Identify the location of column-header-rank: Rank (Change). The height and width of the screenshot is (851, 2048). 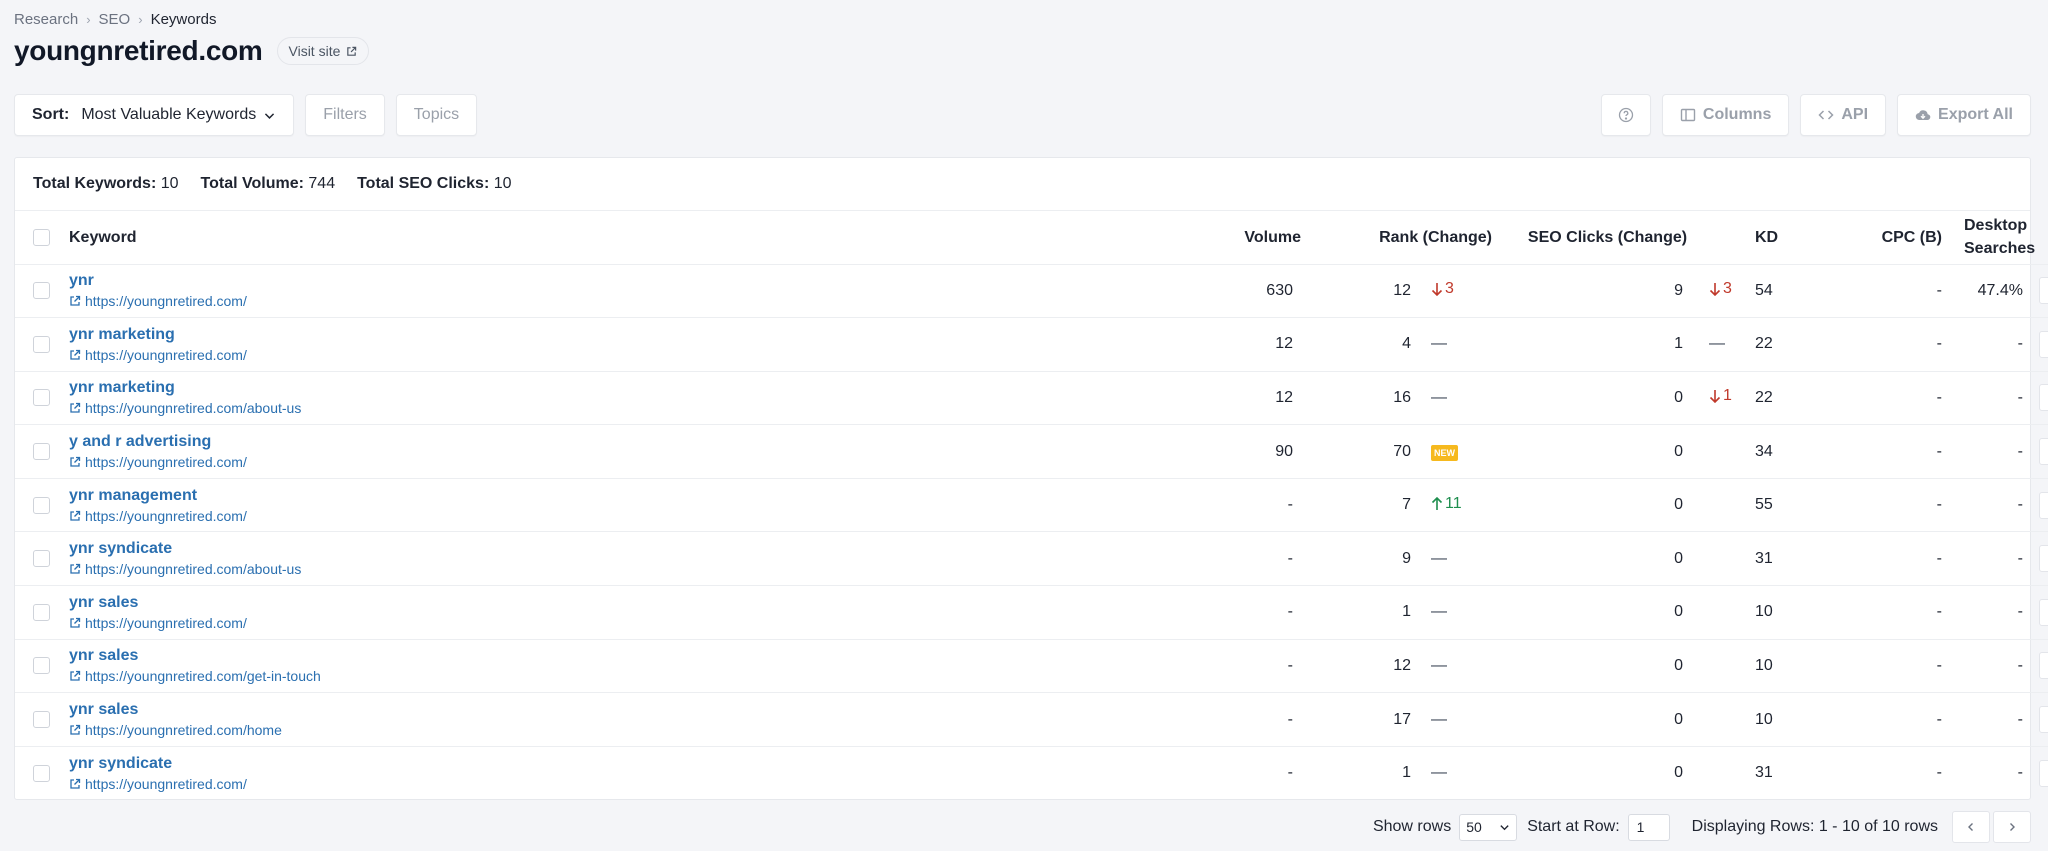
(1412, 238).